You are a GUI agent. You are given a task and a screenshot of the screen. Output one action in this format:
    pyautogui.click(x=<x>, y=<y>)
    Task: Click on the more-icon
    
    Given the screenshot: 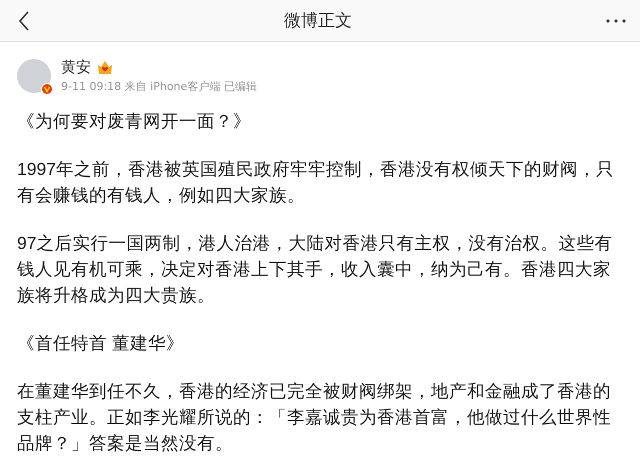 What is the action you would take?
    pyautogui.click(x=616, y=20)
    